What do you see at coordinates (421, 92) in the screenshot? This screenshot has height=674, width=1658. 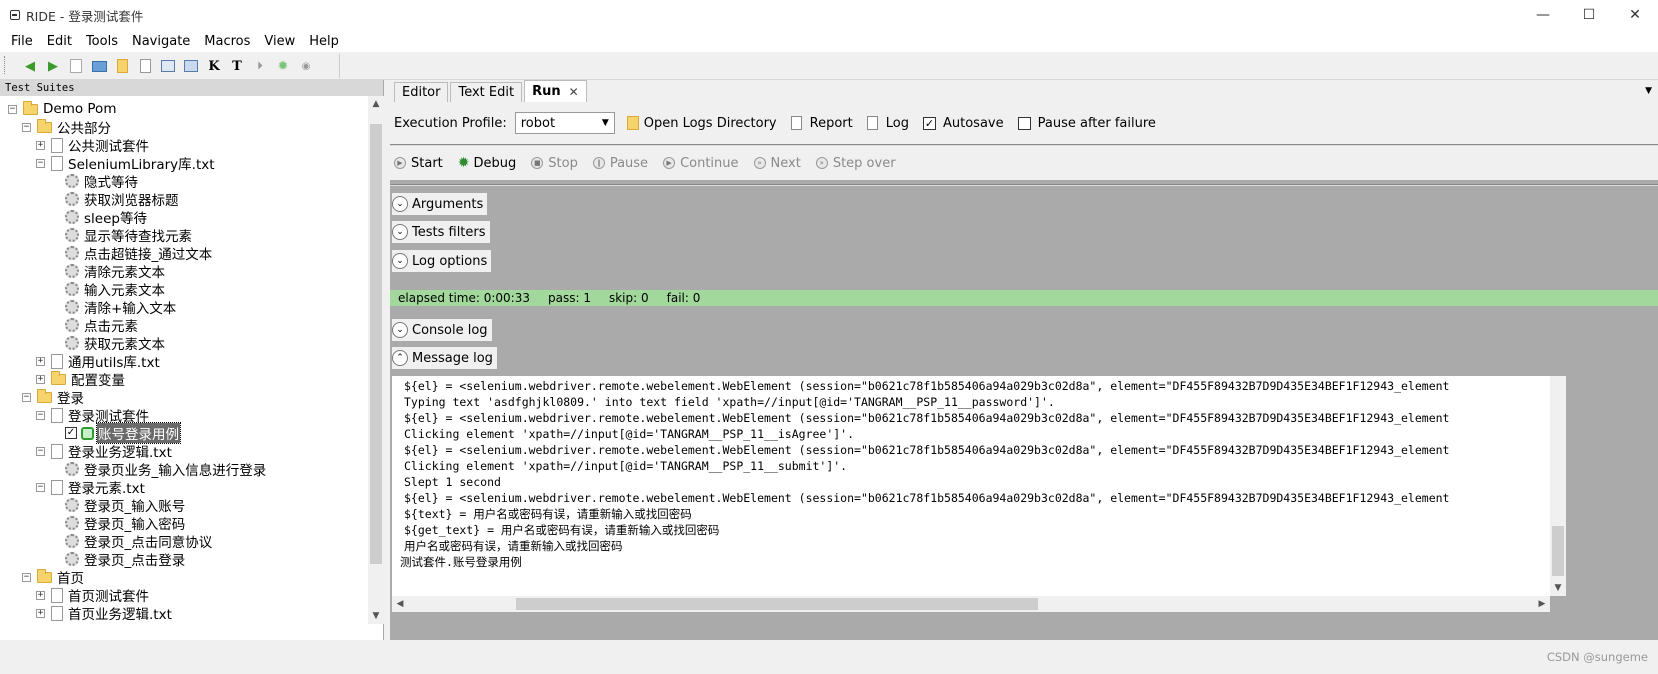 I see `tab-editor: Editor` at bounding box center [421, 92].